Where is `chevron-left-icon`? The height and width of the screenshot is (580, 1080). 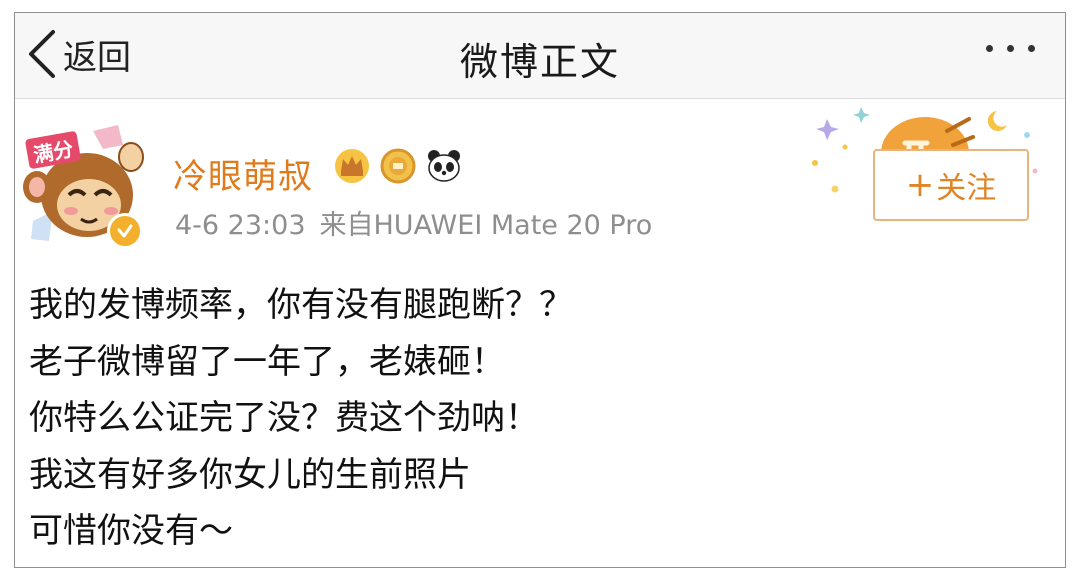 chevron-left-icon is located at coordinates (42, 54).